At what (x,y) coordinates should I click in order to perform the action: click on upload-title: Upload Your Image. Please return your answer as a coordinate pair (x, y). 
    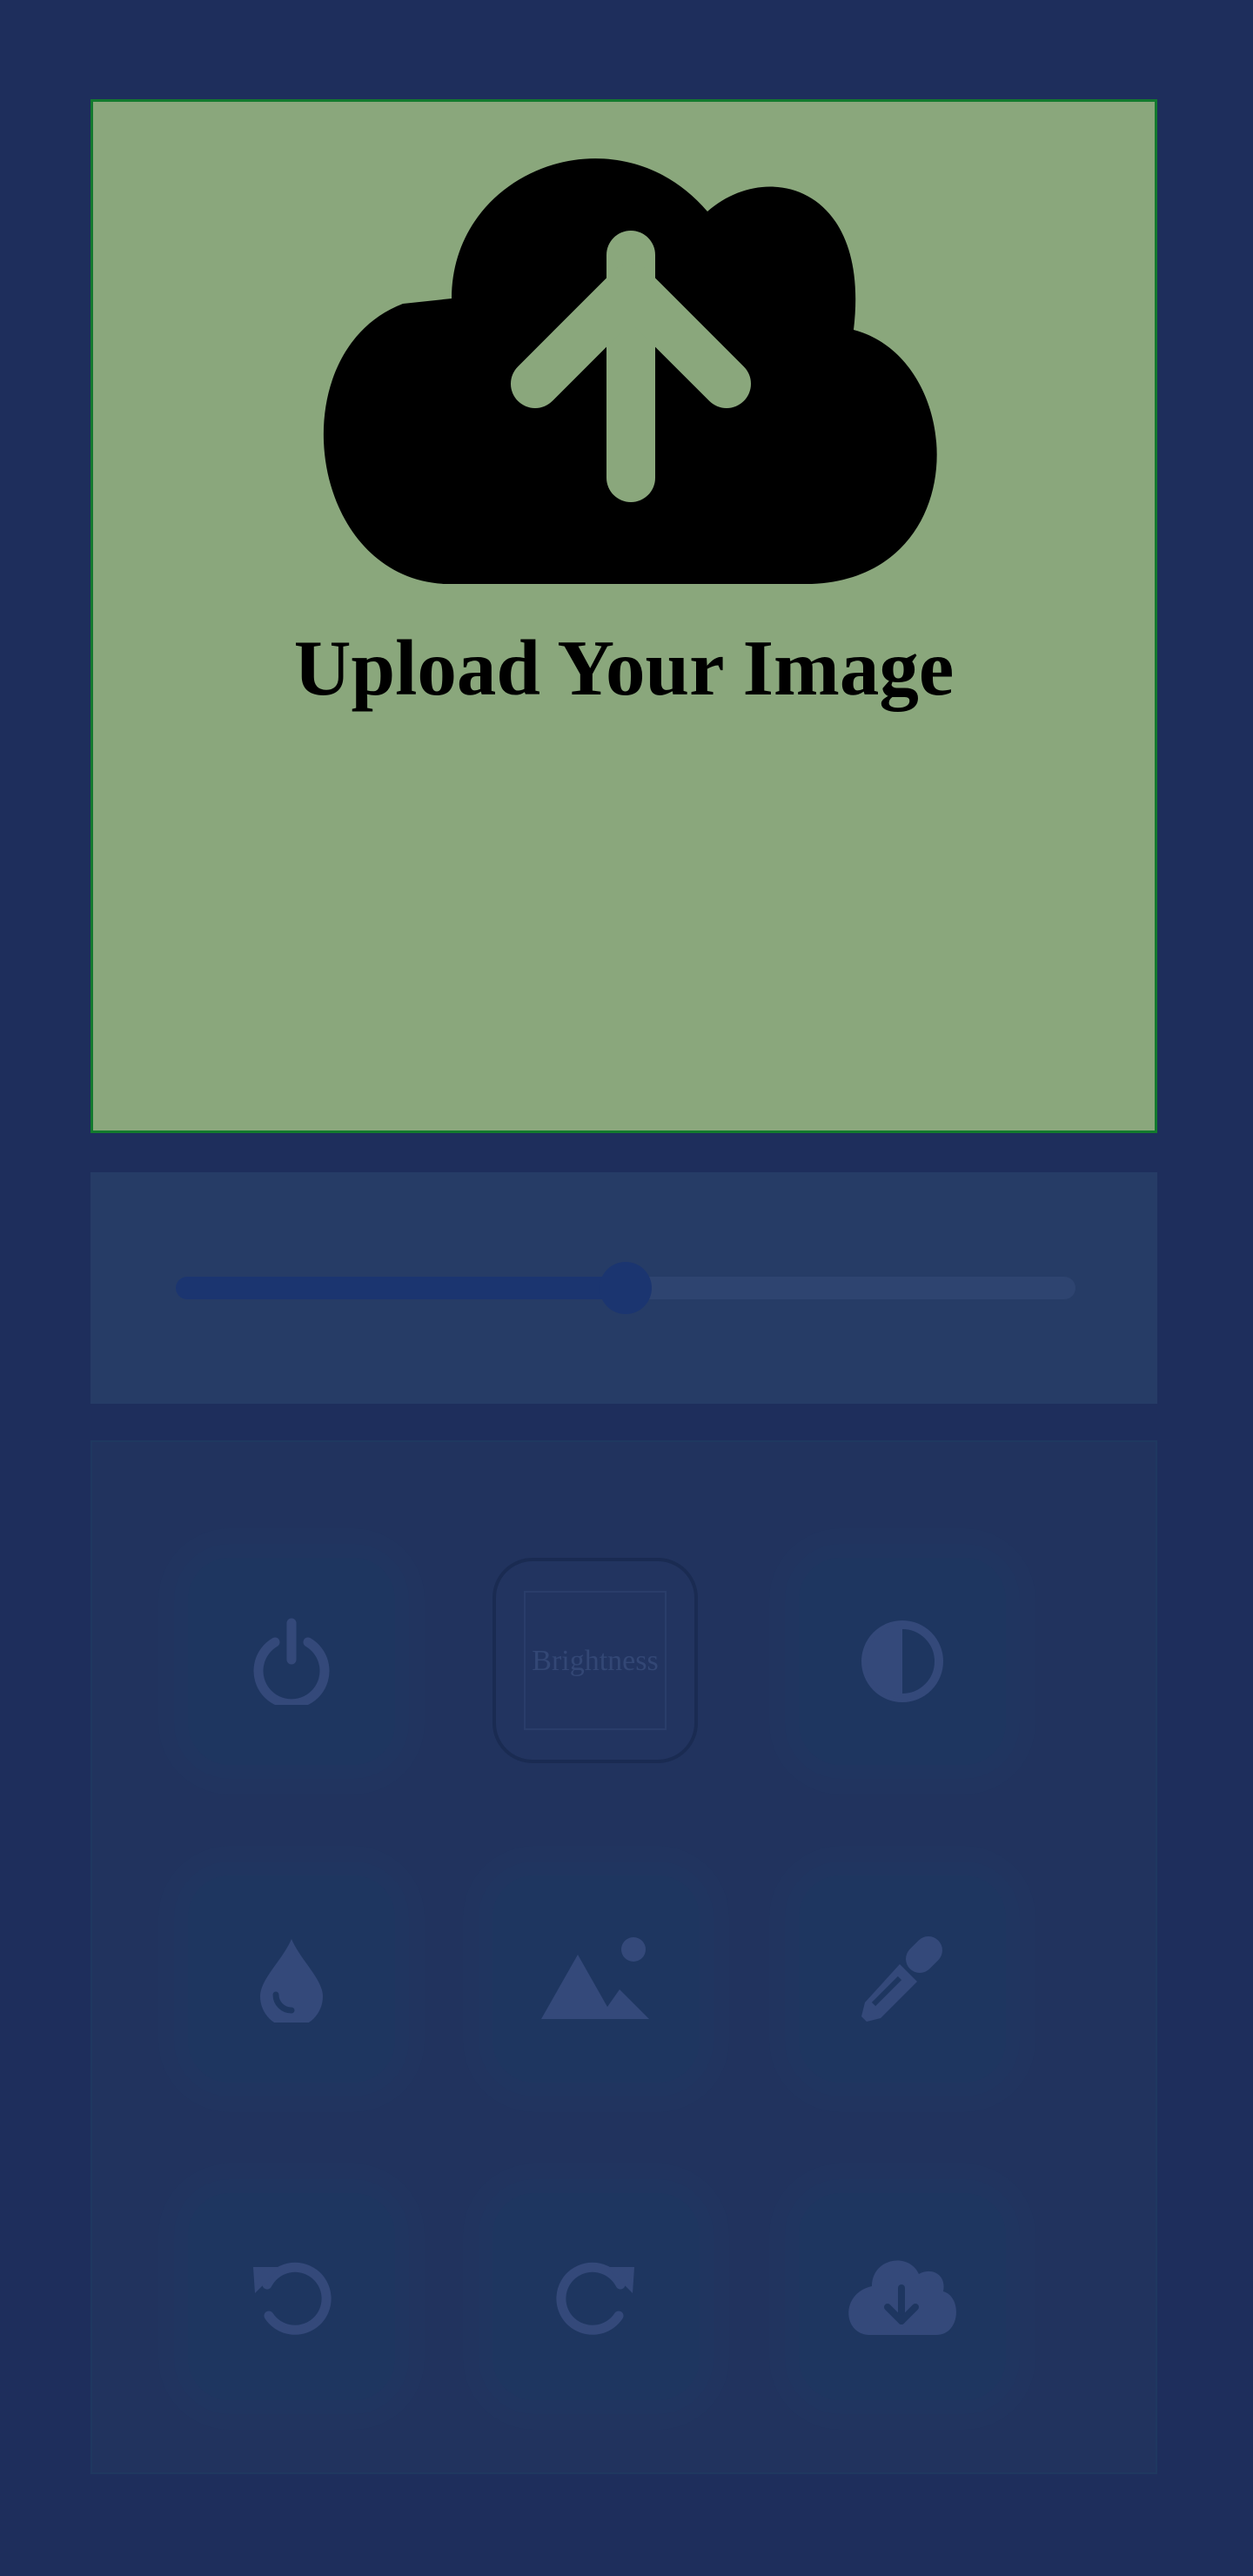
    Looking at the image, I should click on (624, 668).